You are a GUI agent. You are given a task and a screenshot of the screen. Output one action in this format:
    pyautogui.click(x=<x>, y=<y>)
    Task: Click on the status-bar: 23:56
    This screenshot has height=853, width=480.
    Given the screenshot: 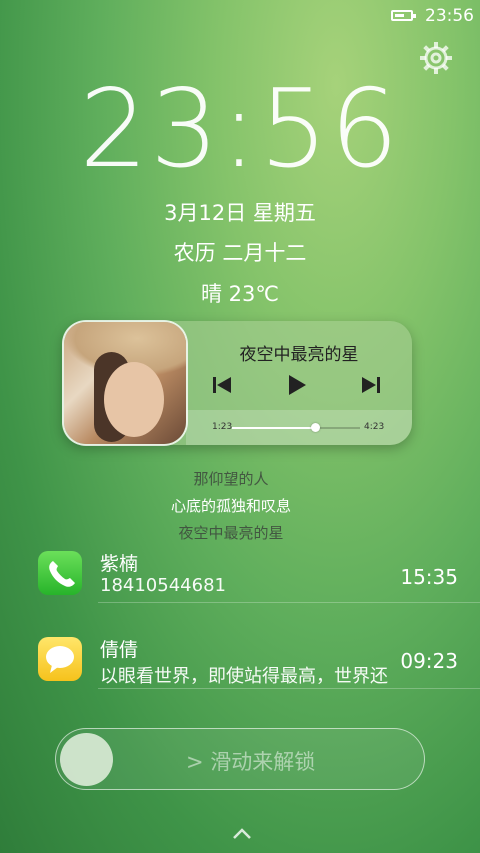 What is the action you would take?
    pyautogui.click(x=240, y=16)
    